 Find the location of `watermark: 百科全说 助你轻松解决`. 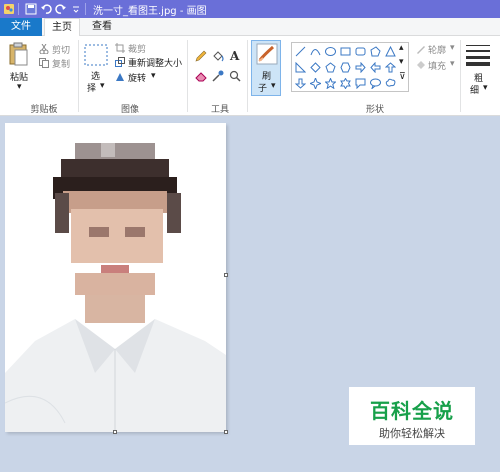

watermark: 百科全说 助你轻松解决 is located at coordinates (412, 416).